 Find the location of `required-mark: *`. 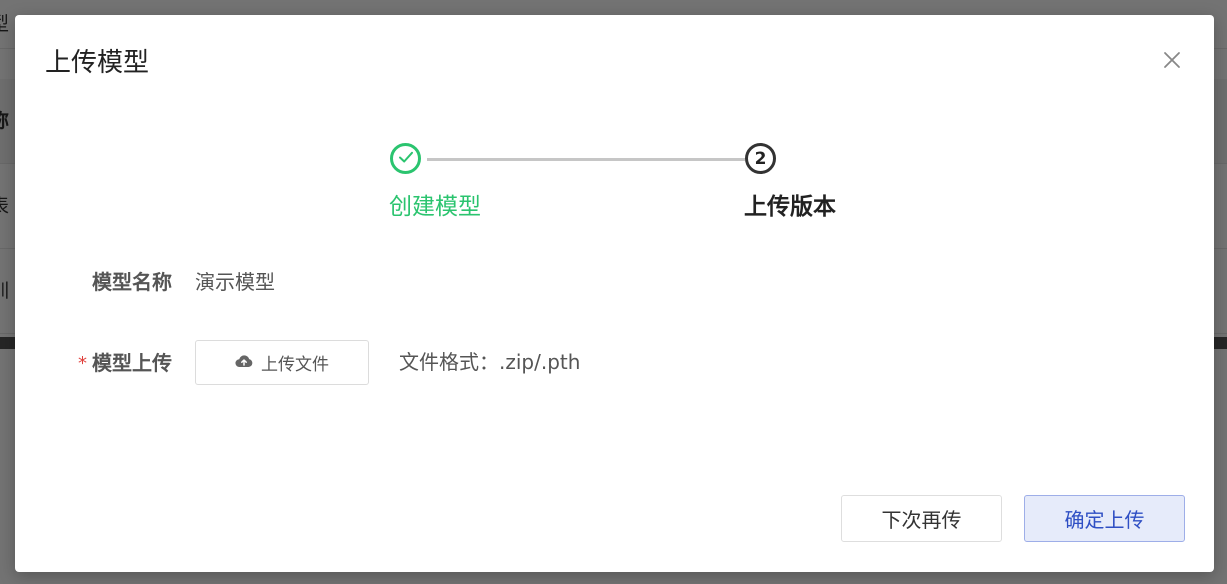

required-mark: * is located at coordinates (82, 363).